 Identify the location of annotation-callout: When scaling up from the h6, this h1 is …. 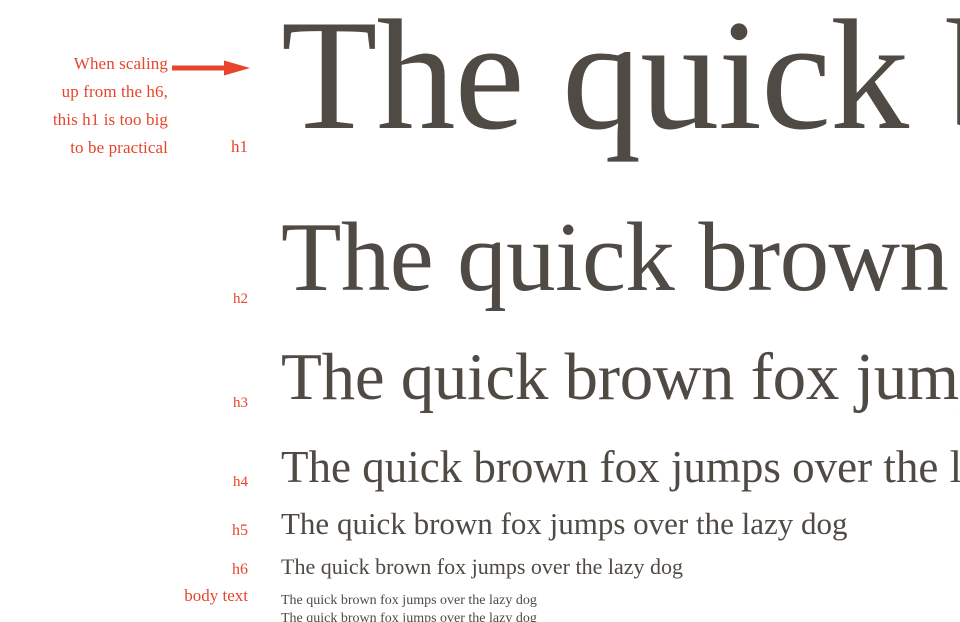
(84, 106).